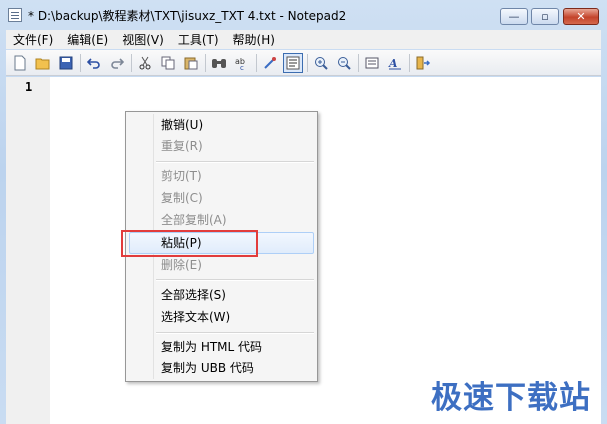 This screenshot has width=607, height=424. I want to click on font-button: A, so click(395, 63).